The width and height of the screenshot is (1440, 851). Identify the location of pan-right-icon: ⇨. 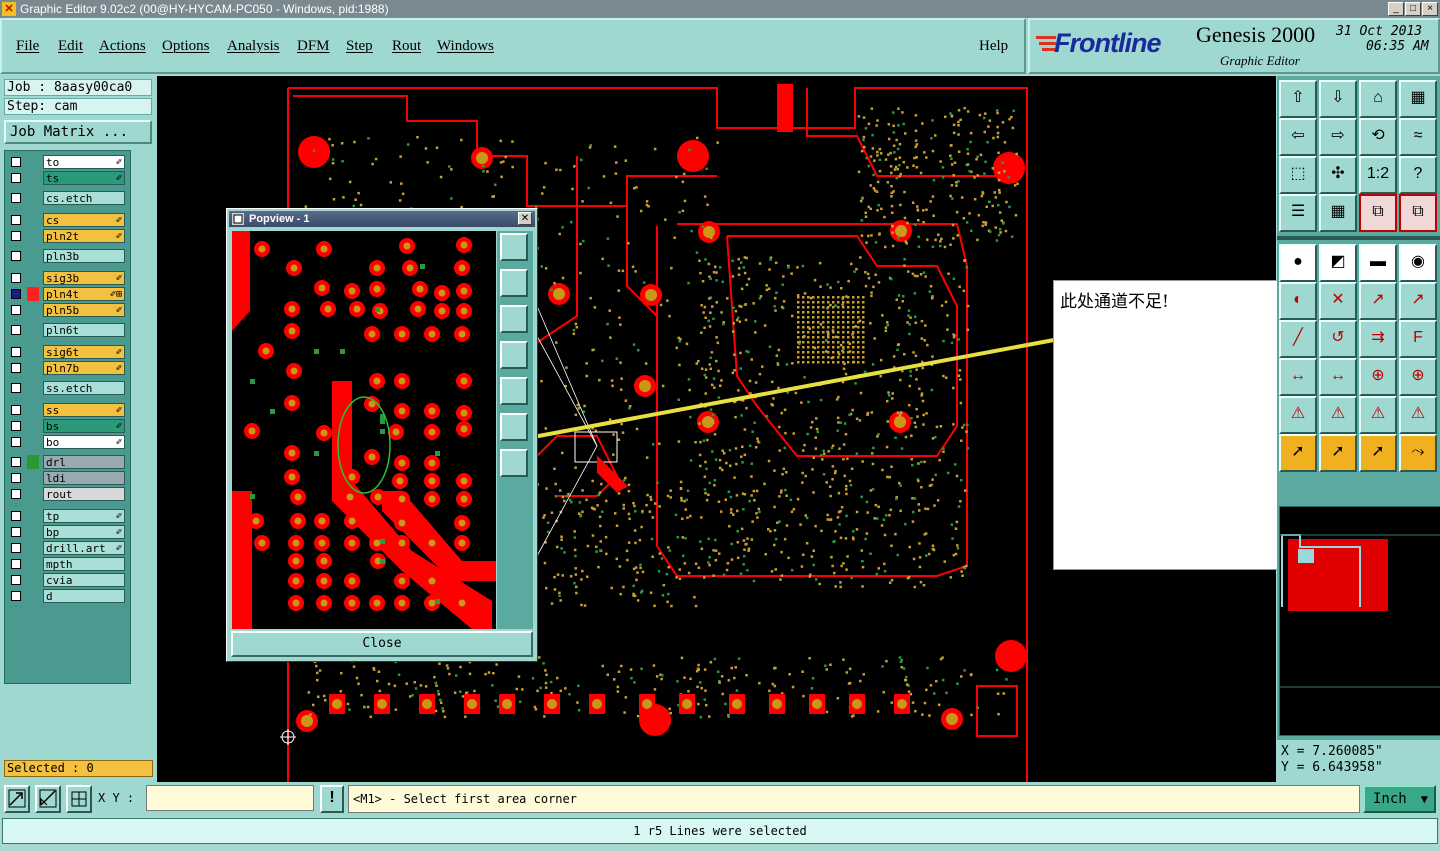
(1338, 137).